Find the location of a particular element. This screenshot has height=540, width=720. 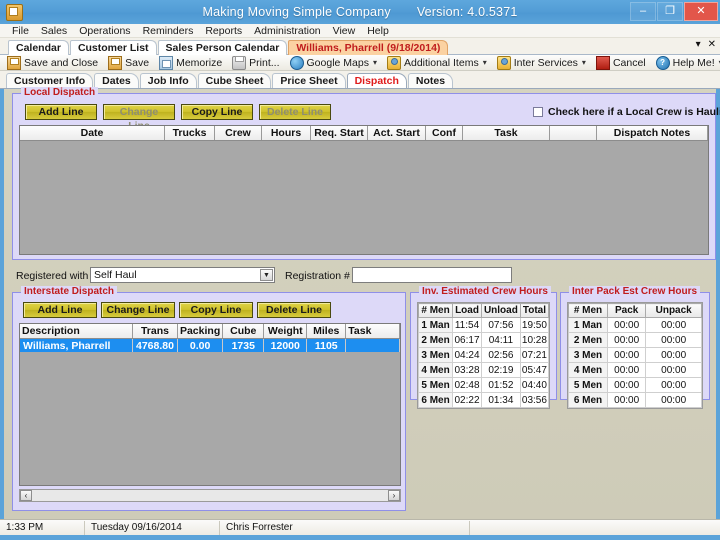

close-icon: ✕ is located at coordinates (701, 11).